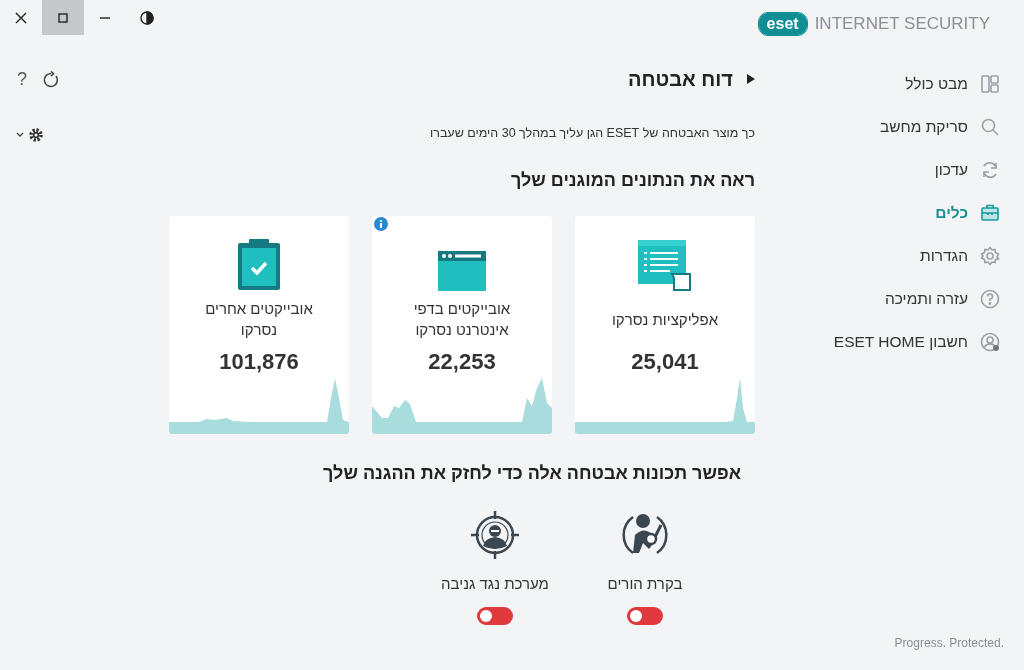  What do you see at coordinates (381, 223) in the screenshot?
I see `info-icon` at bounding box center [381, 223].